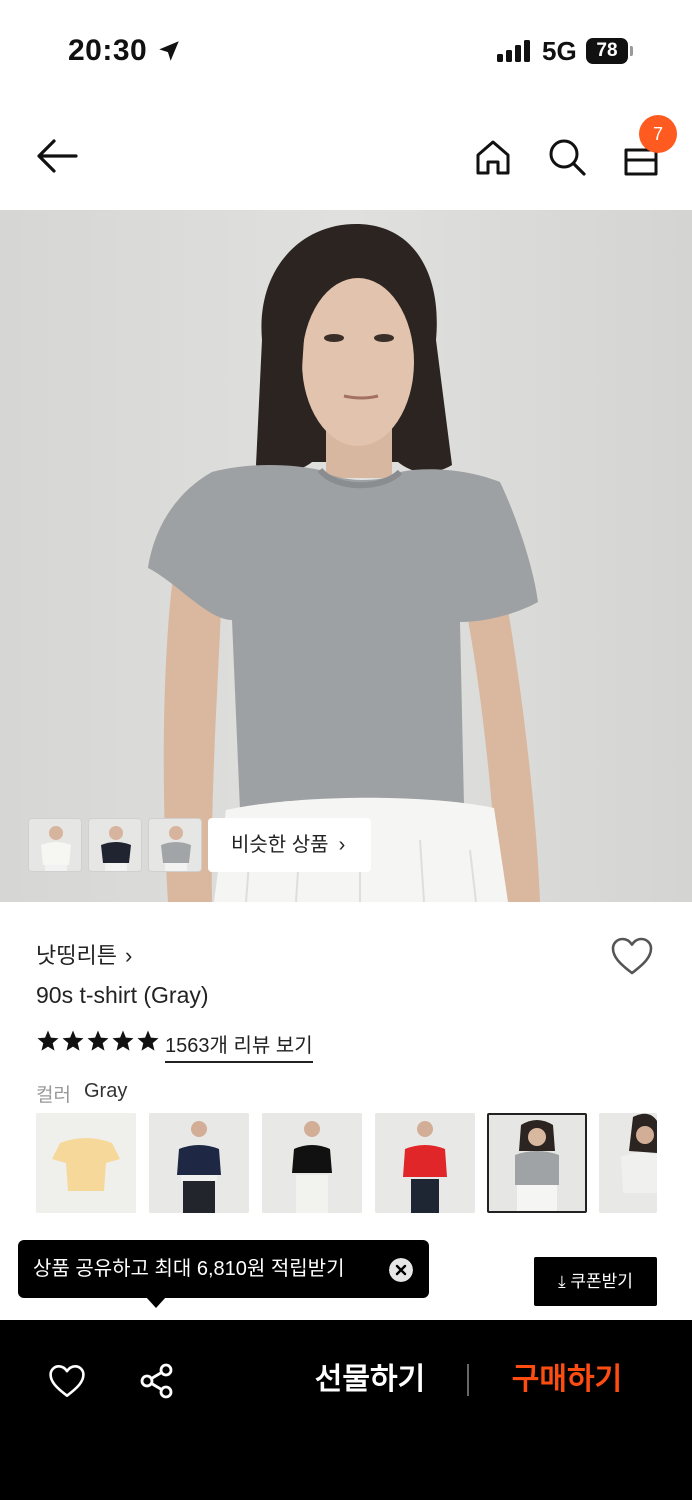 This screenshot has height=1500, width=692. Describe the element at coordinates (425, 1163) in the screenshot. I see `color-swatch-red` at that location.